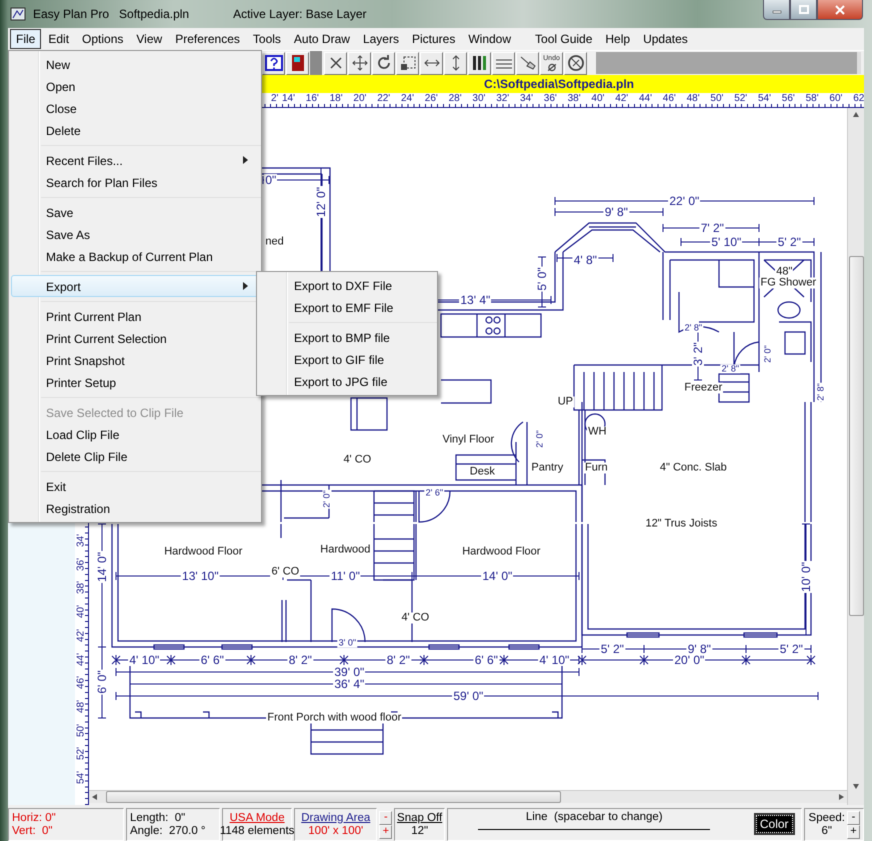 The width and height of the screenshot is (872, 841). I want to click on file-menu-item: Close, so click(135, 108).